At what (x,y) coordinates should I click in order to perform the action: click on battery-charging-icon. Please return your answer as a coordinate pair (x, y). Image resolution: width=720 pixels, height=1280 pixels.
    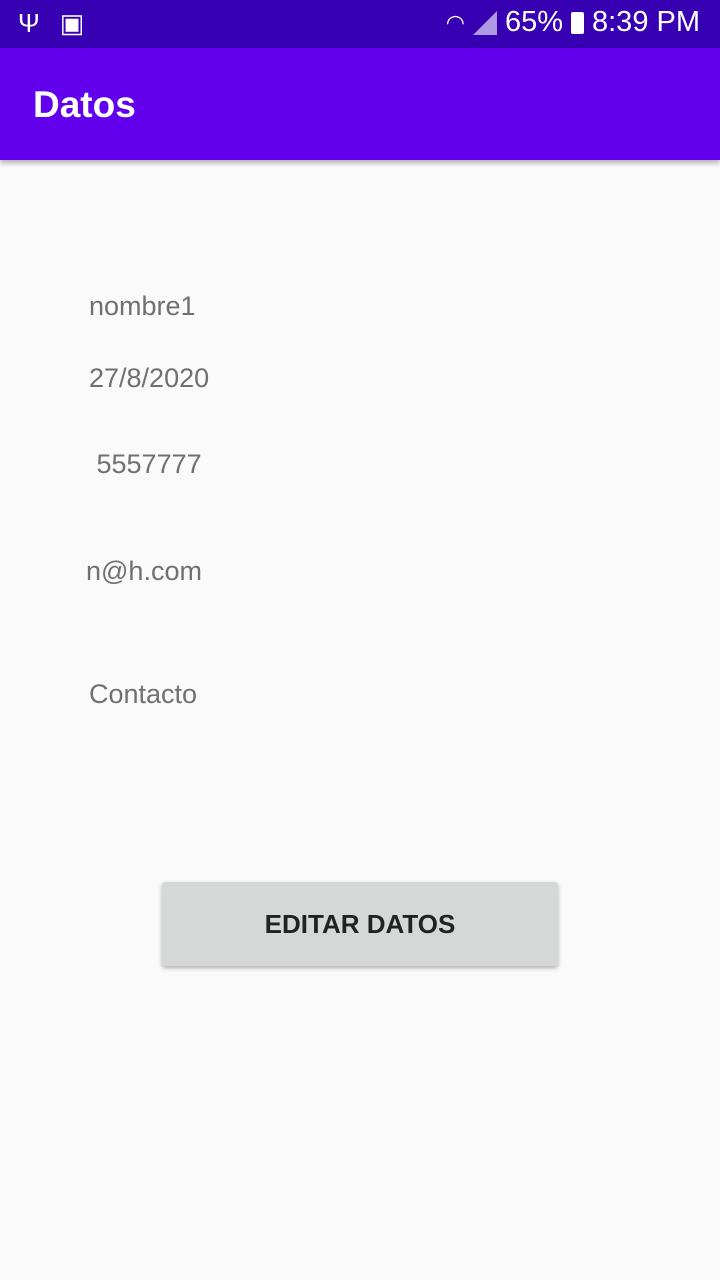
    Looking at the image, I should click on (577, 22).